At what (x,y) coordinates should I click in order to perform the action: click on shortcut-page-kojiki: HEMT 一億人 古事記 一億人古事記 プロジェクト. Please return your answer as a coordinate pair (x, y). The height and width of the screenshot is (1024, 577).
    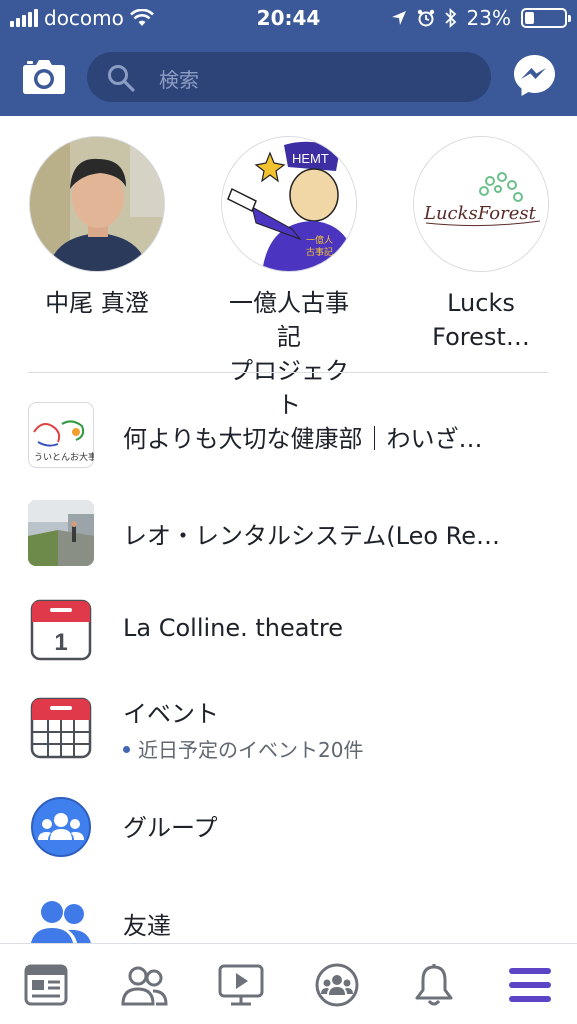
    Looking at the image, I should click on (289, 279).